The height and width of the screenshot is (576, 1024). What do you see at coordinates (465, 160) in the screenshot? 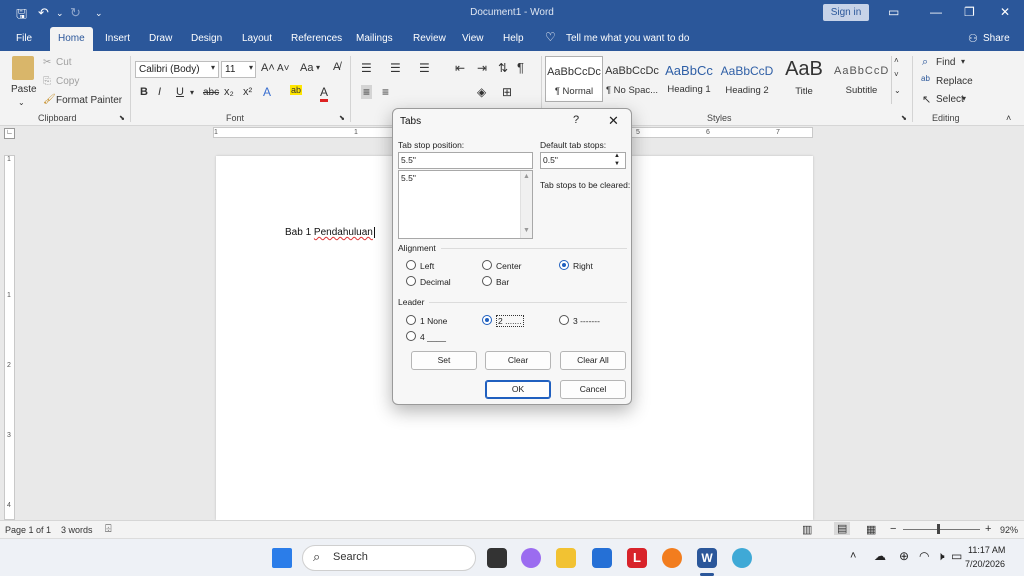
I see `tab-stop-position-input: 5.5"` at bounding box center [465, 160].